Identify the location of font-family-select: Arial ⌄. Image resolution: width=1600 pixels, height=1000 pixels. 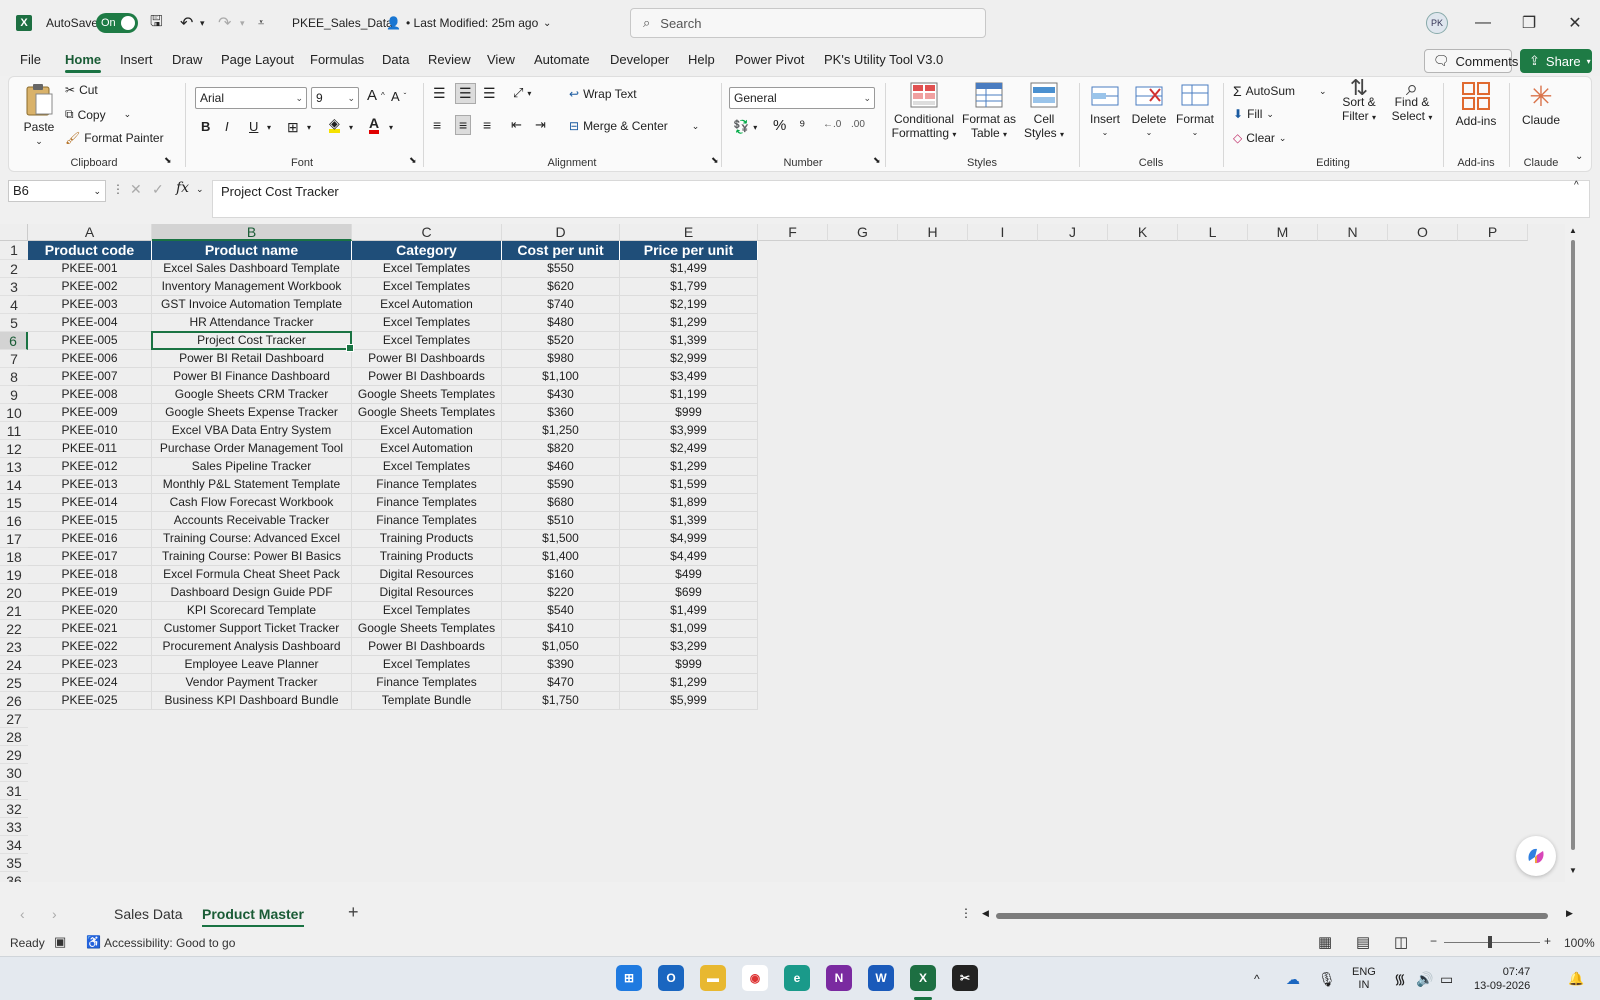
(251, 98).